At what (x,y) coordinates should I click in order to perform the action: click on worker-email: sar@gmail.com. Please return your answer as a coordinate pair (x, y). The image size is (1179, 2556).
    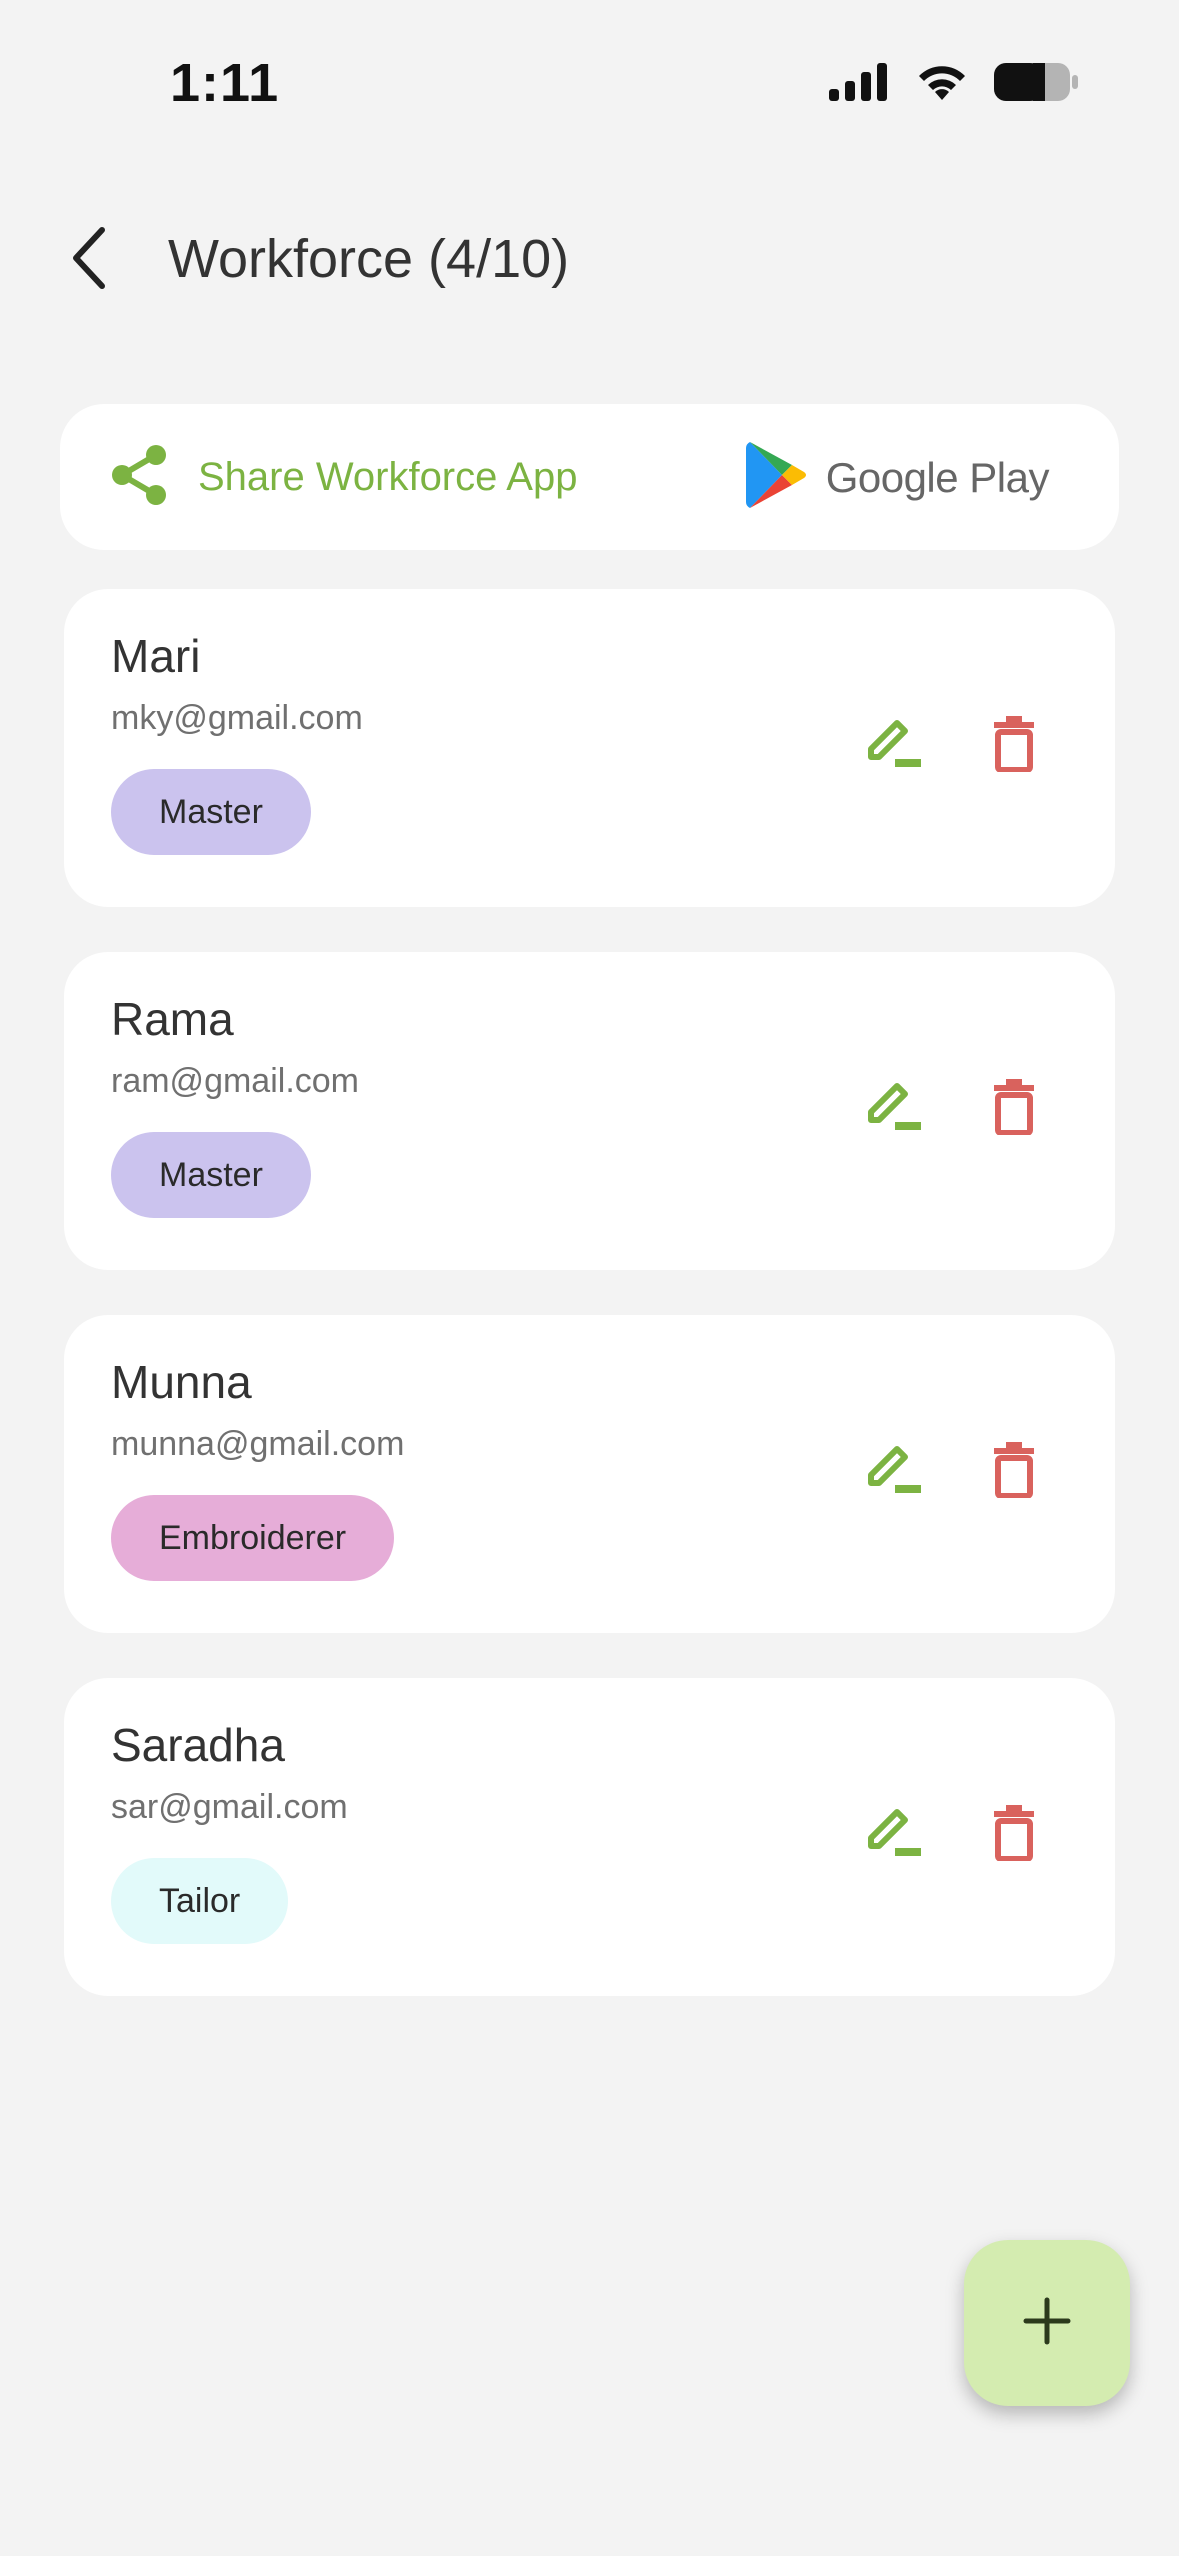
    Looking at the image, I should click on (229, 1807).